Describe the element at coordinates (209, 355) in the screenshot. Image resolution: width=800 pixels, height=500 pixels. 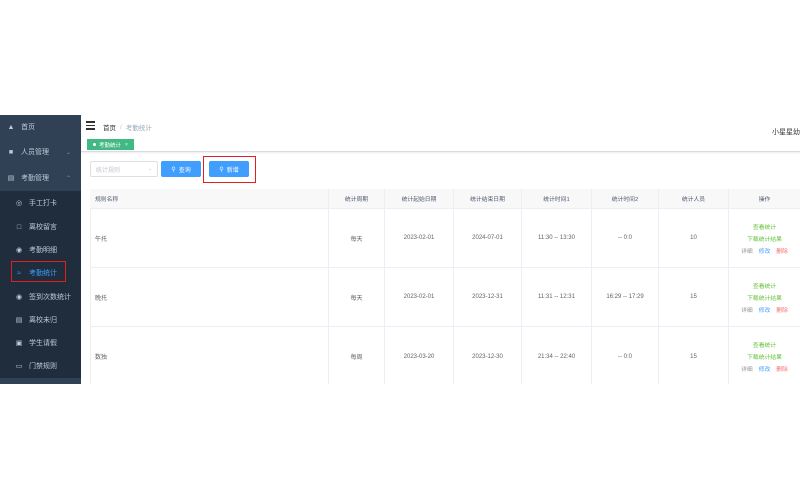
I see `cell-rule-name: 数独` at that location.